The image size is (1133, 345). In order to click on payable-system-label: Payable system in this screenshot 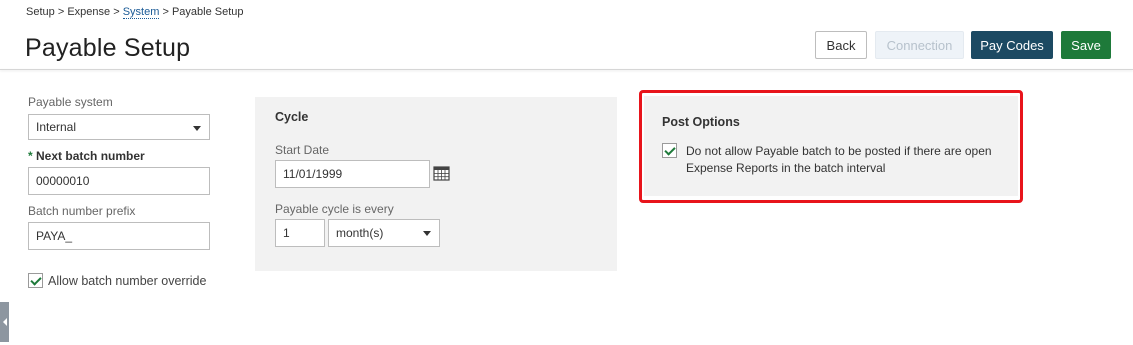, I will do `click(70, 102)`.